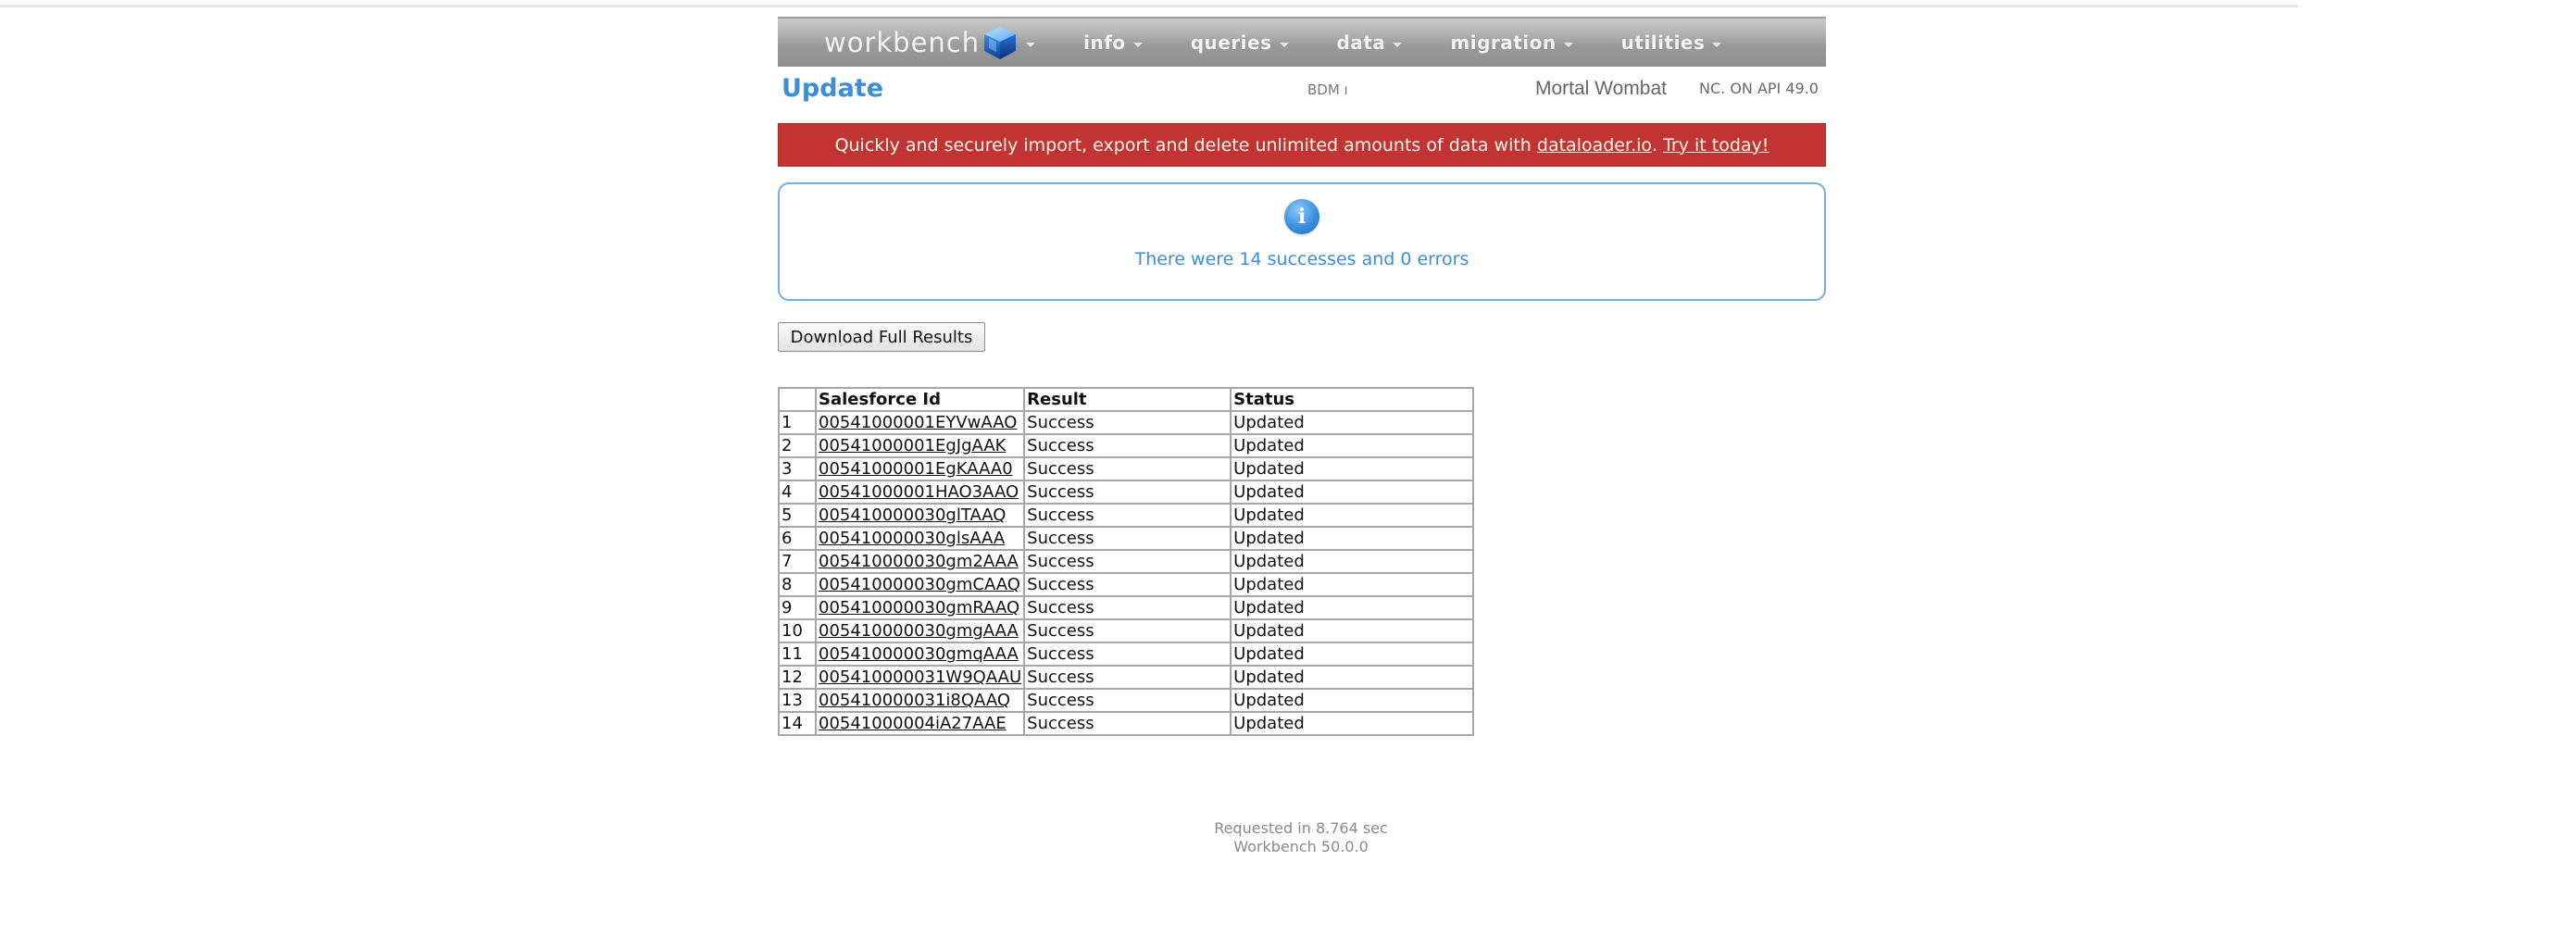 Image resolution: width=2576 pixels, height=948 pixels. I want to click on menu-label: migration, so click(1504, 42).